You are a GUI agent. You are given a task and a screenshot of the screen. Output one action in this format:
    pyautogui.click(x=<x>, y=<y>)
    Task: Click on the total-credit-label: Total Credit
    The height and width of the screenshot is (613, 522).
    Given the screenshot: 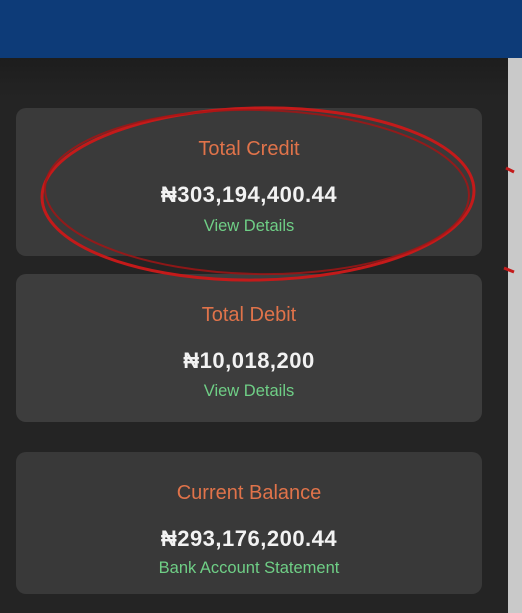 What is the action you would take?
    pyautogui.click(x=249, y=149)
    